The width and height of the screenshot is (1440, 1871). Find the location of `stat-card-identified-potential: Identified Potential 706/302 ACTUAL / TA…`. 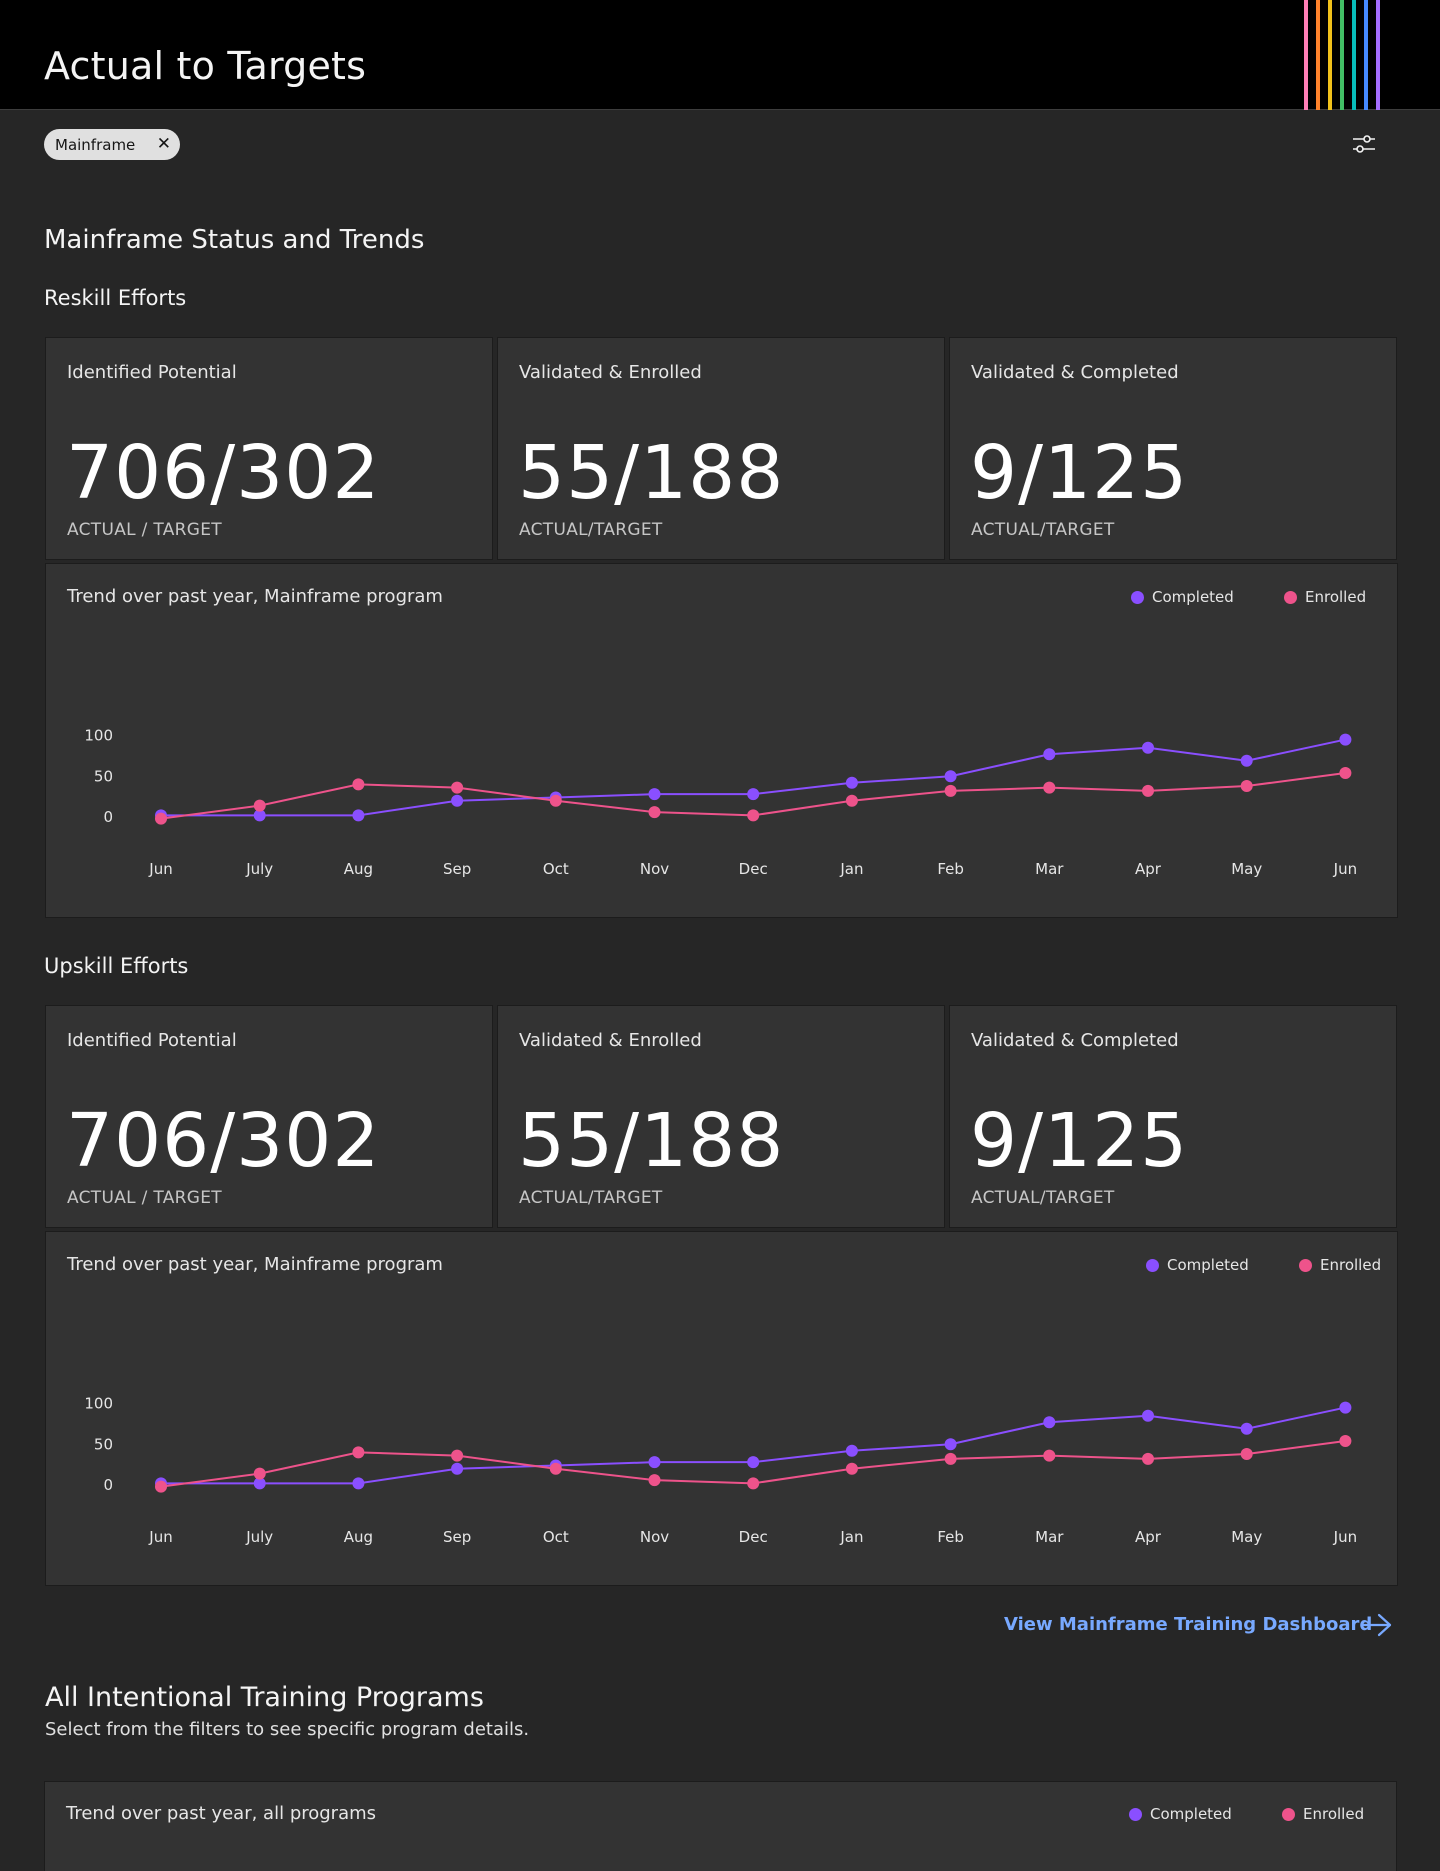

stat-card-identified-potential: Identified Potential 706/302 ACTUAL / TA… is located at coordinates (269, 1116).